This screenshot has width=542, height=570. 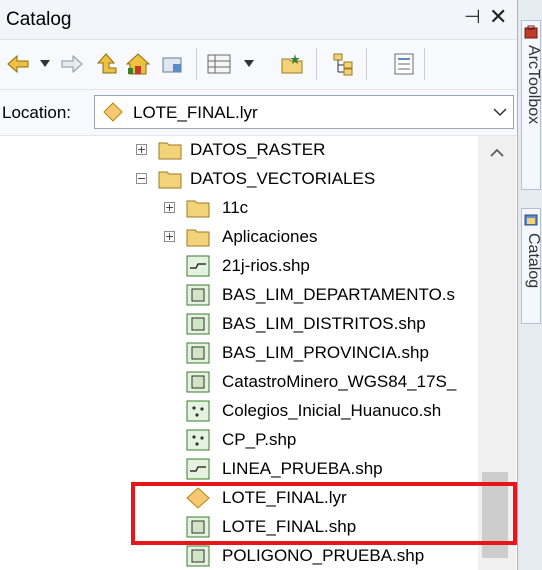 I want to click on tree-icon, so click(x=344, y=64).